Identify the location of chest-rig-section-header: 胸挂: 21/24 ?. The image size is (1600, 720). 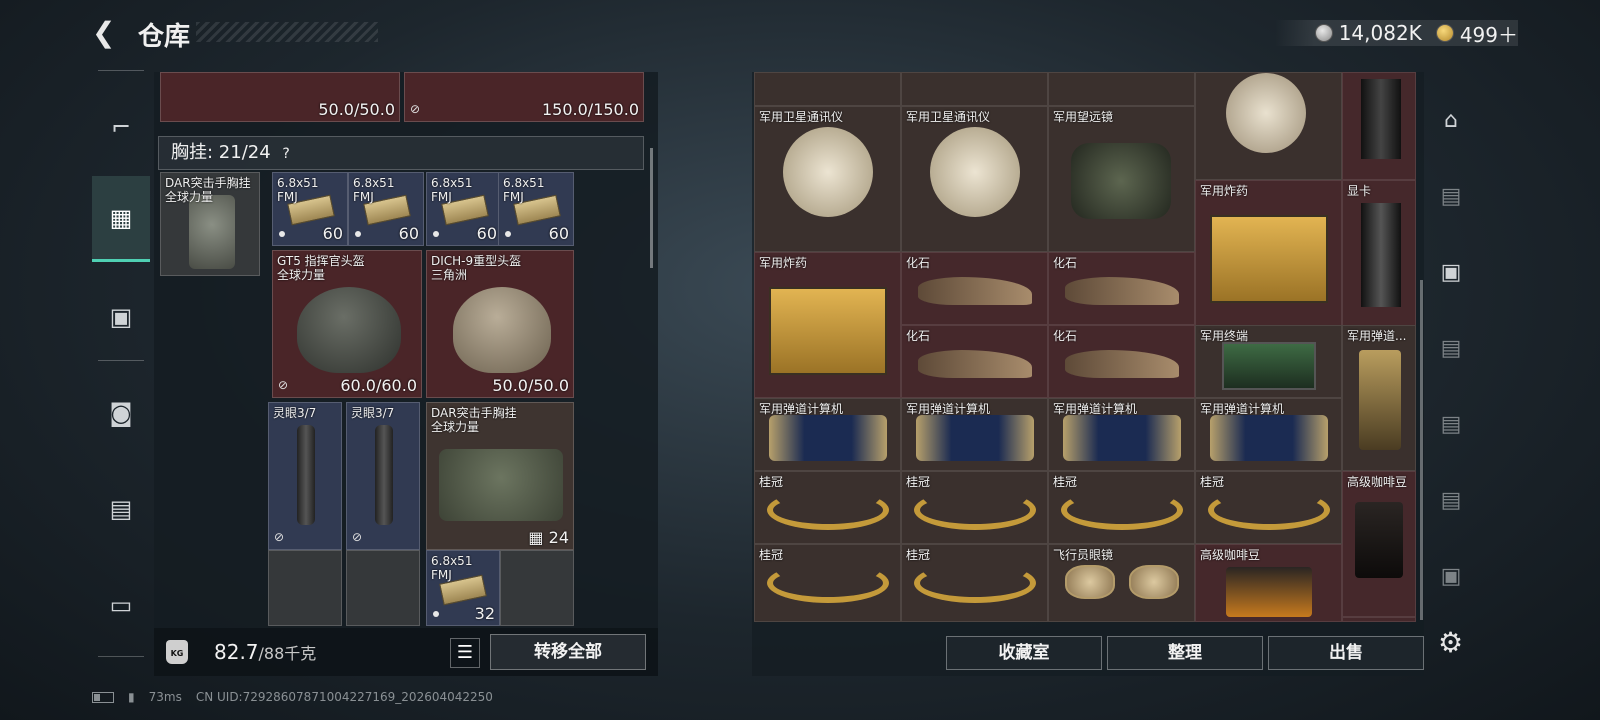
(401, 153).